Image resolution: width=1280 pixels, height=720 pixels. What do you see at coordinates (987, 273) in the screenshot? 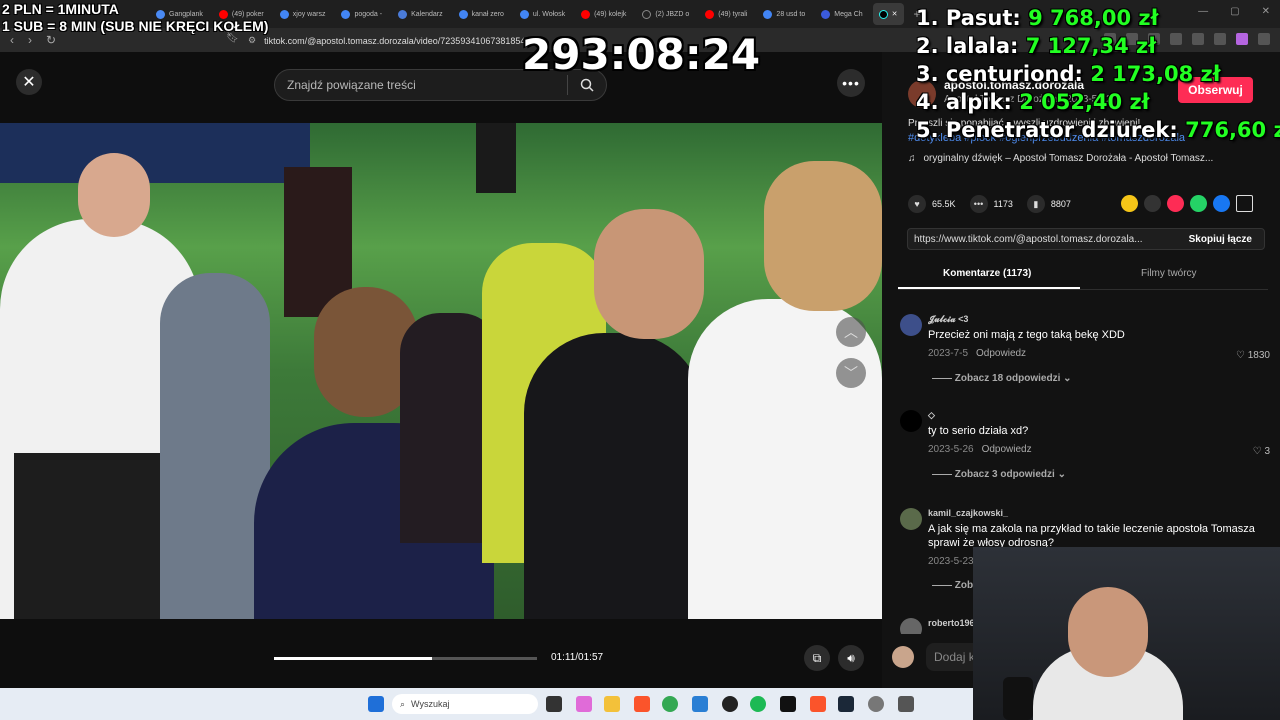
I see `tab-comments: Komentarze (1173)` at bounding box center [987, 273].